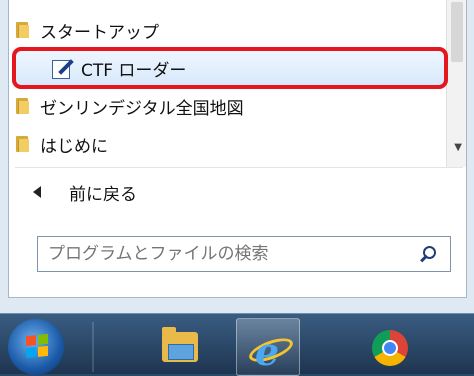 This screenshot has width=474, height=376. Describe the element at coordinates (239, 167) in the screenshot. I see `menu-divider` at that location.